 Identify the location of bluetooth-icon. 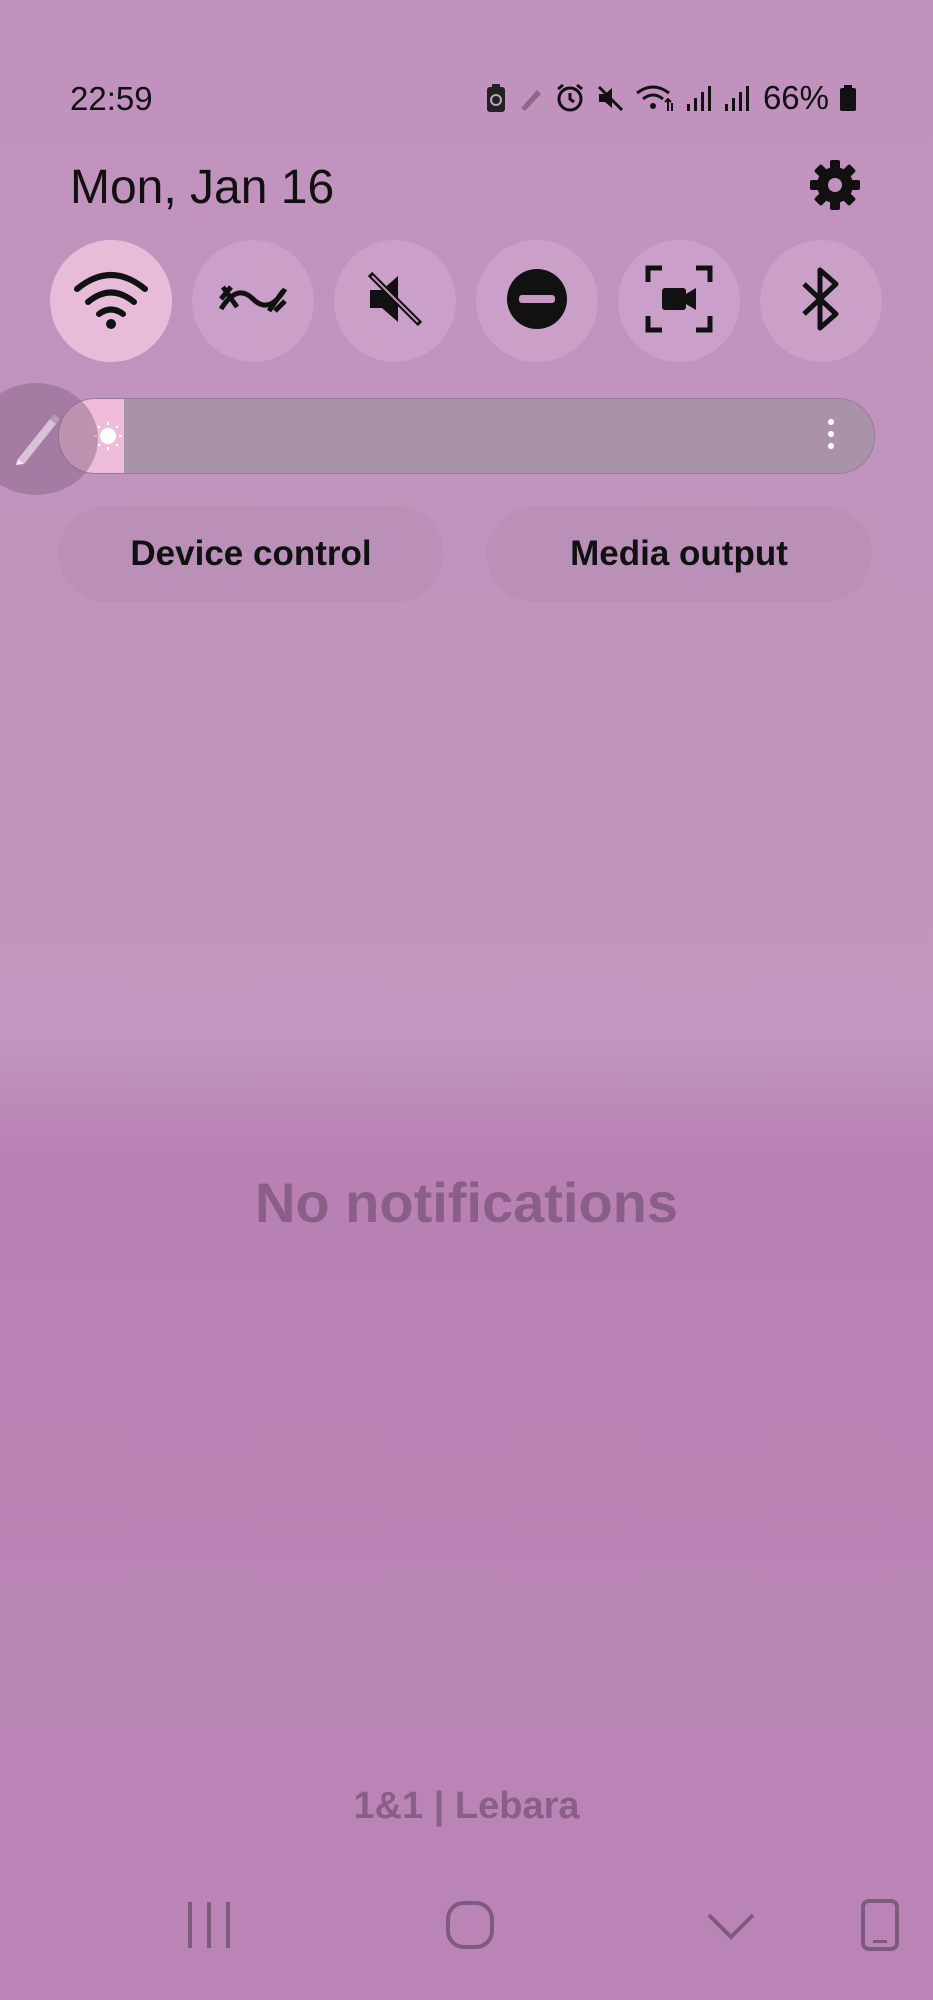
(821, 301).